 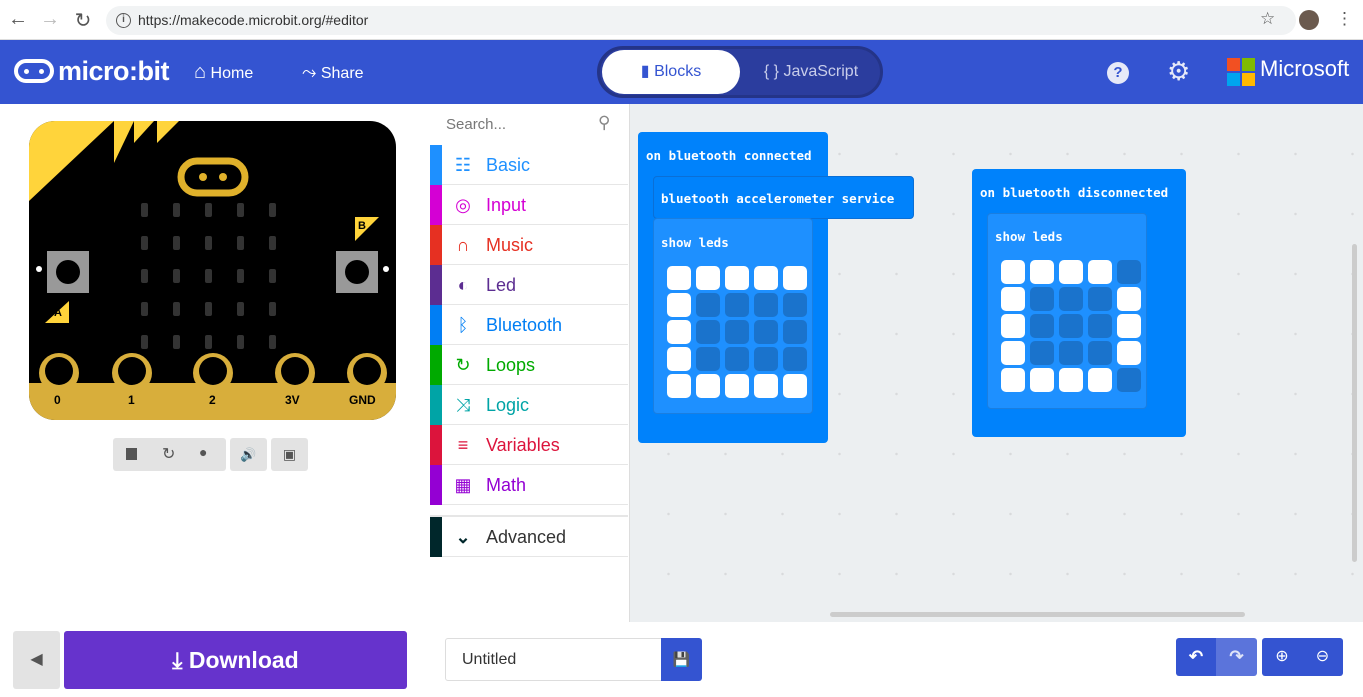 I want to click on microbit-simulator: A B 0 1 2 3V GND, so click(x=212, y=270).